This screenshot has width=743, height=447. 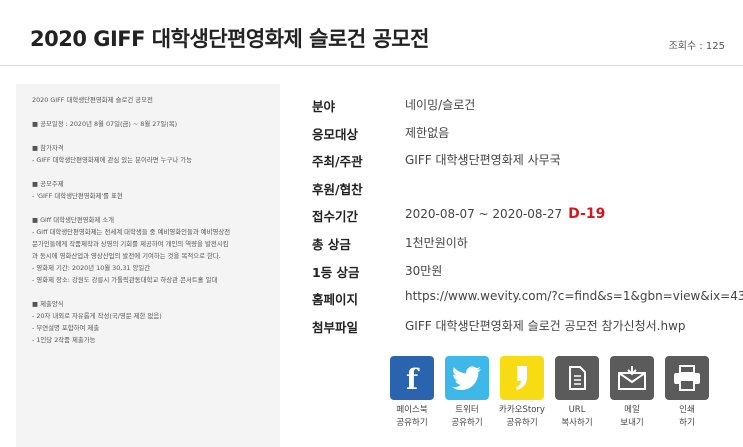 What do you see at coordinates (331, 244) in the screenshot?
I see `info-label: 총 상금` at bounding box center [331, 244].